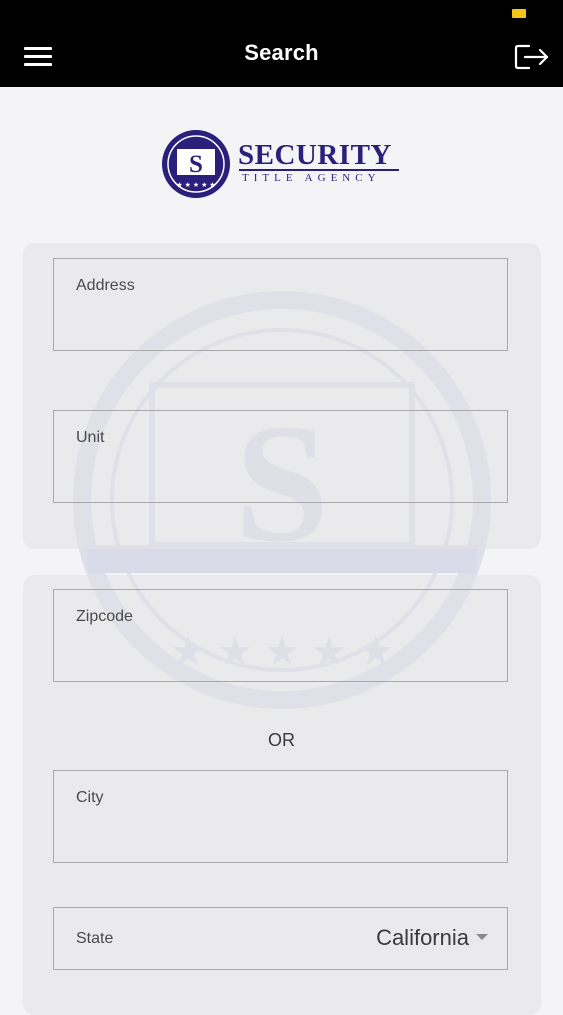  I want to click on logo-emblem-icon: S ★ ★ ★ ★ ★, so click(196, 164).